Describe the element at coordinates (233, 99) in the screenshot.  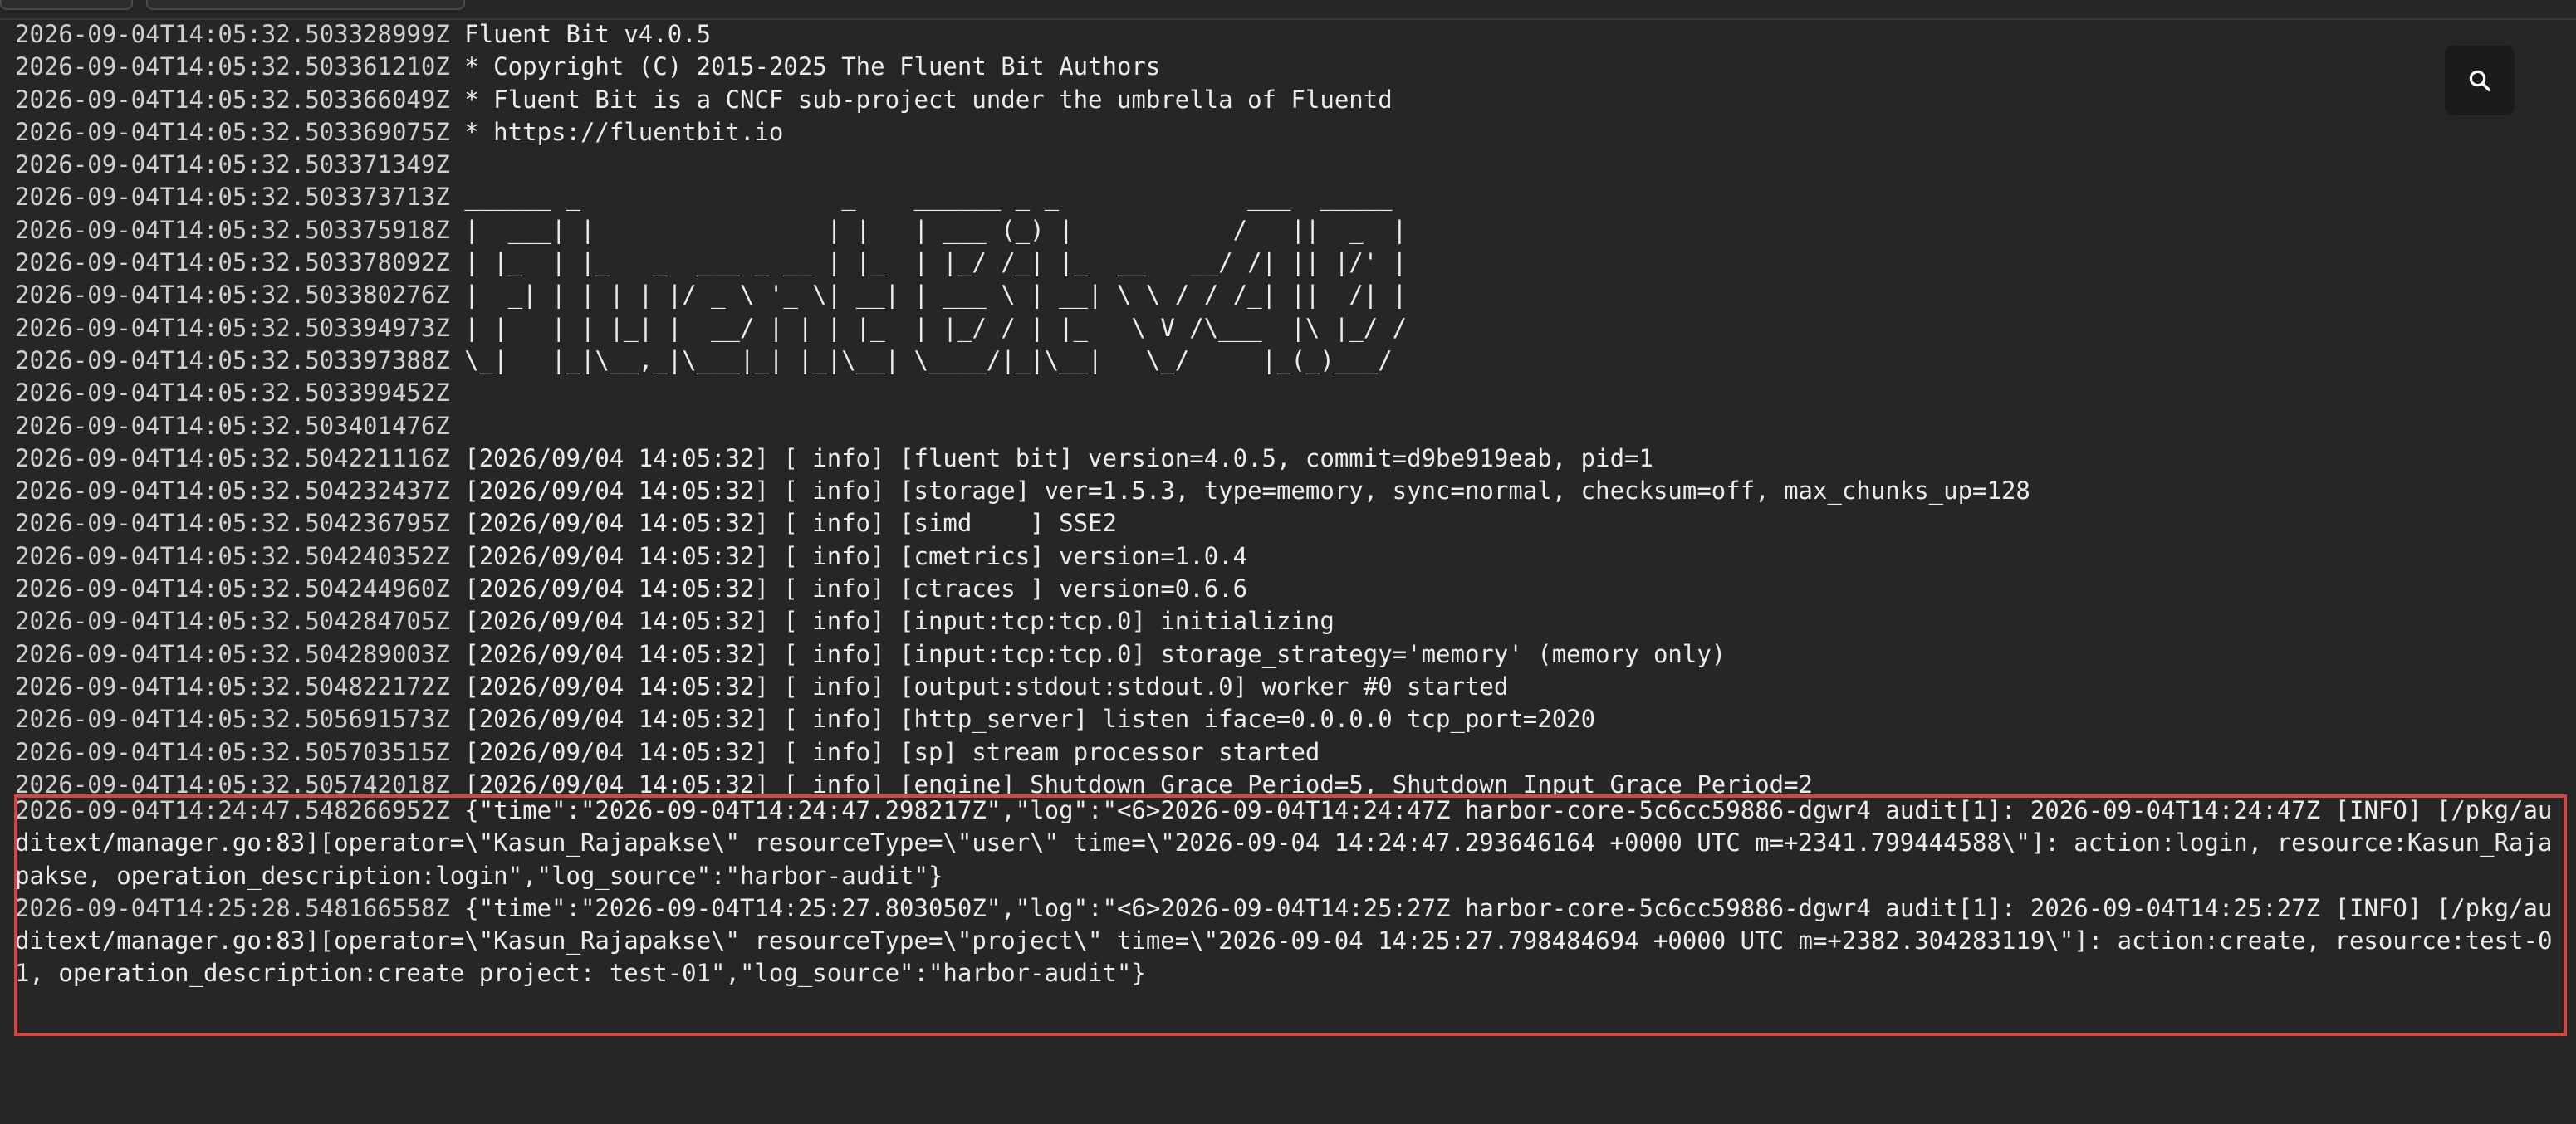
I see `log-timestamp: 2026-09-04T14:05:32.503366049Z` at that location.